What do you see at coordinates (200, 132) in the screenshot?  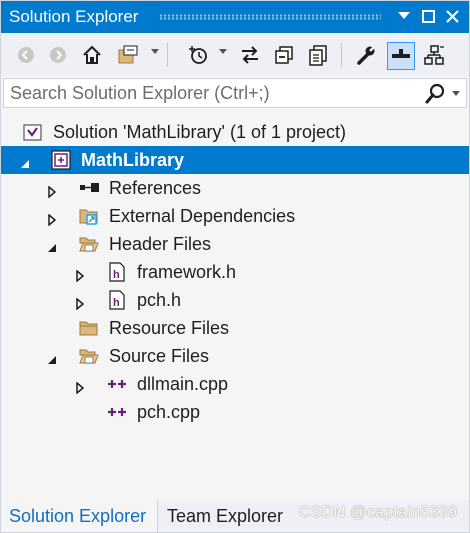 I see `tree-item-label: Solution 'MathLibrary' (1 of 1 project)` at bounding box center [200, 132].